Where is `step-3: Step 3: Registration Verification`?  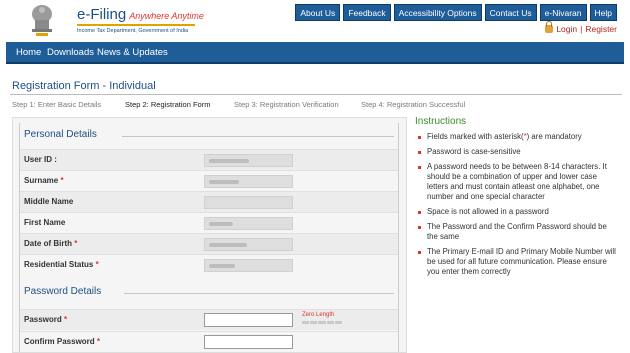
step-3: Step 3: Registration Verification is located at coordinates (286, 104).